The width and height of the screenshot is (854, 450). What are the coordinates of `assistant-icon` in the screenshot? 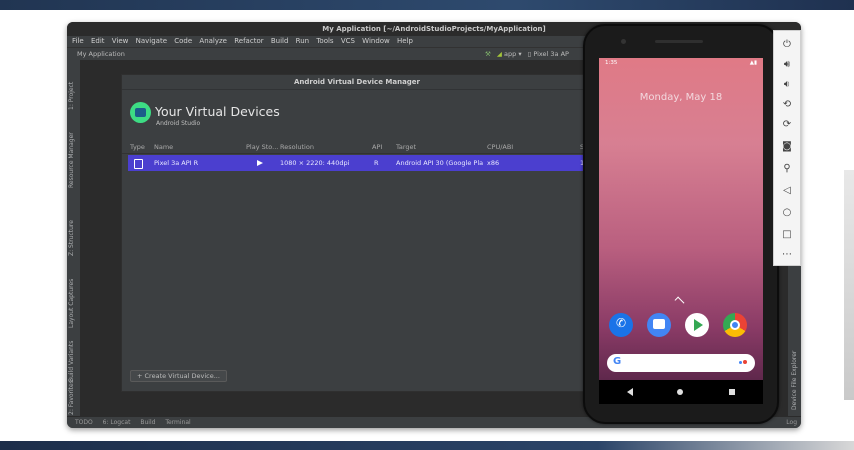 It's located at (743, 363).